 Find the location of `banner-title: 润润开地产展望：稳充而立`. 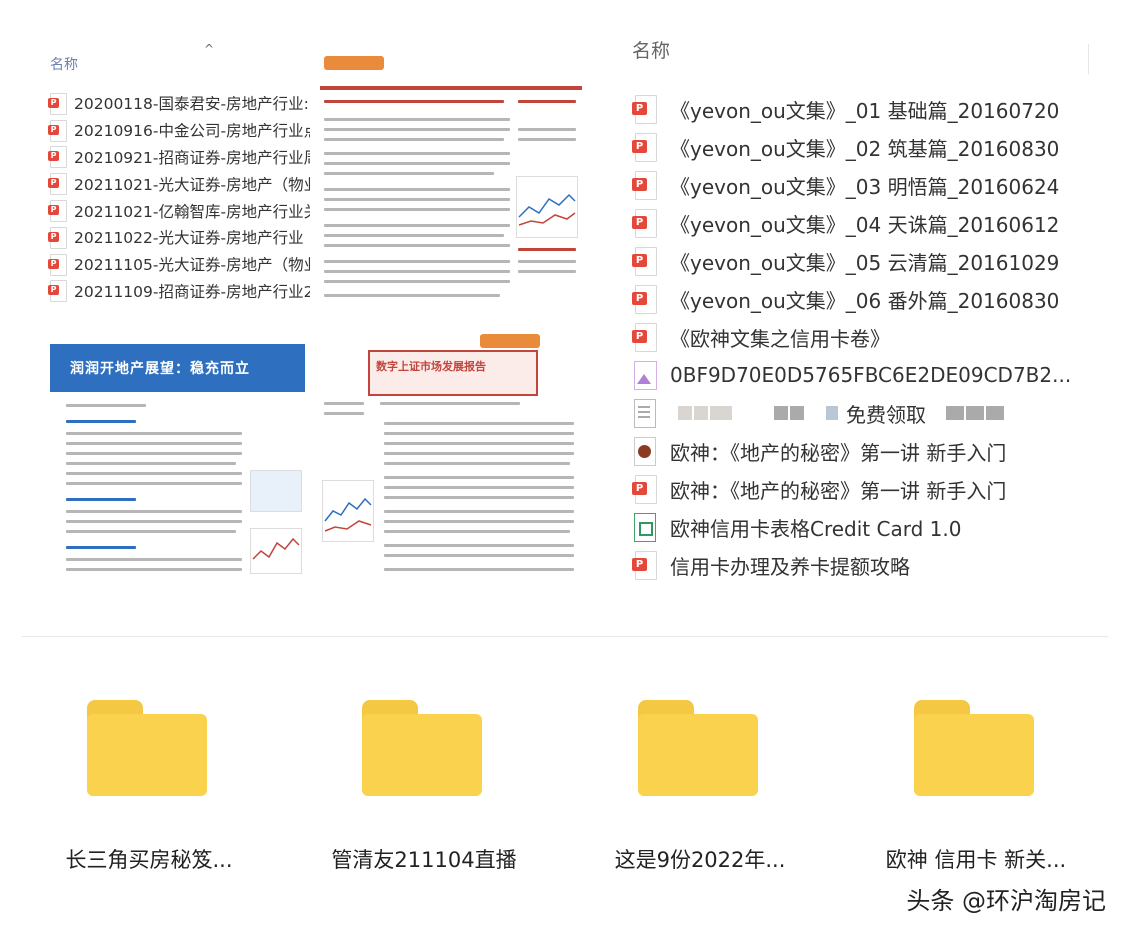

banner-title: 润润开地产展望：稳充而立 is located at coordinates (160, 369).